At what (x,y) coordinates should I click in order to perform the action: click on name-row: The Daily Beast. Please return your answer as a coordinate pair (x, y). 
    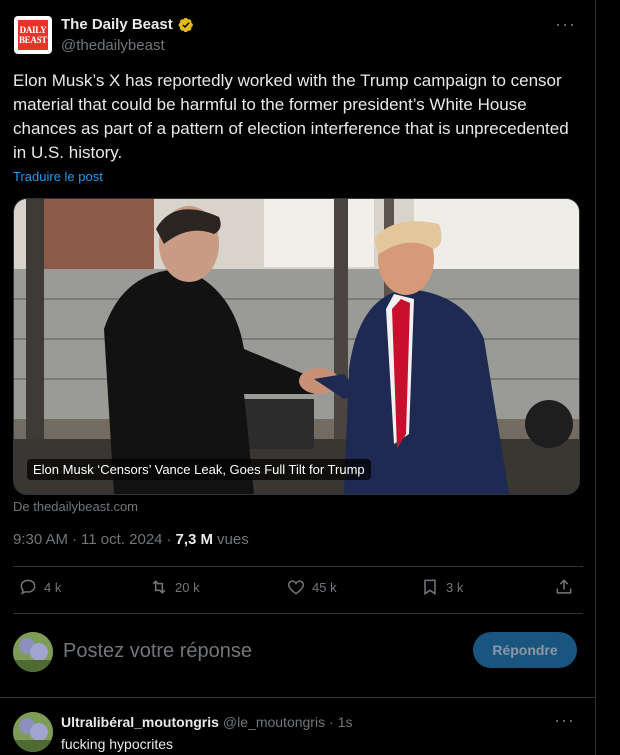
    Looking at the image, I should click on (127, 24).